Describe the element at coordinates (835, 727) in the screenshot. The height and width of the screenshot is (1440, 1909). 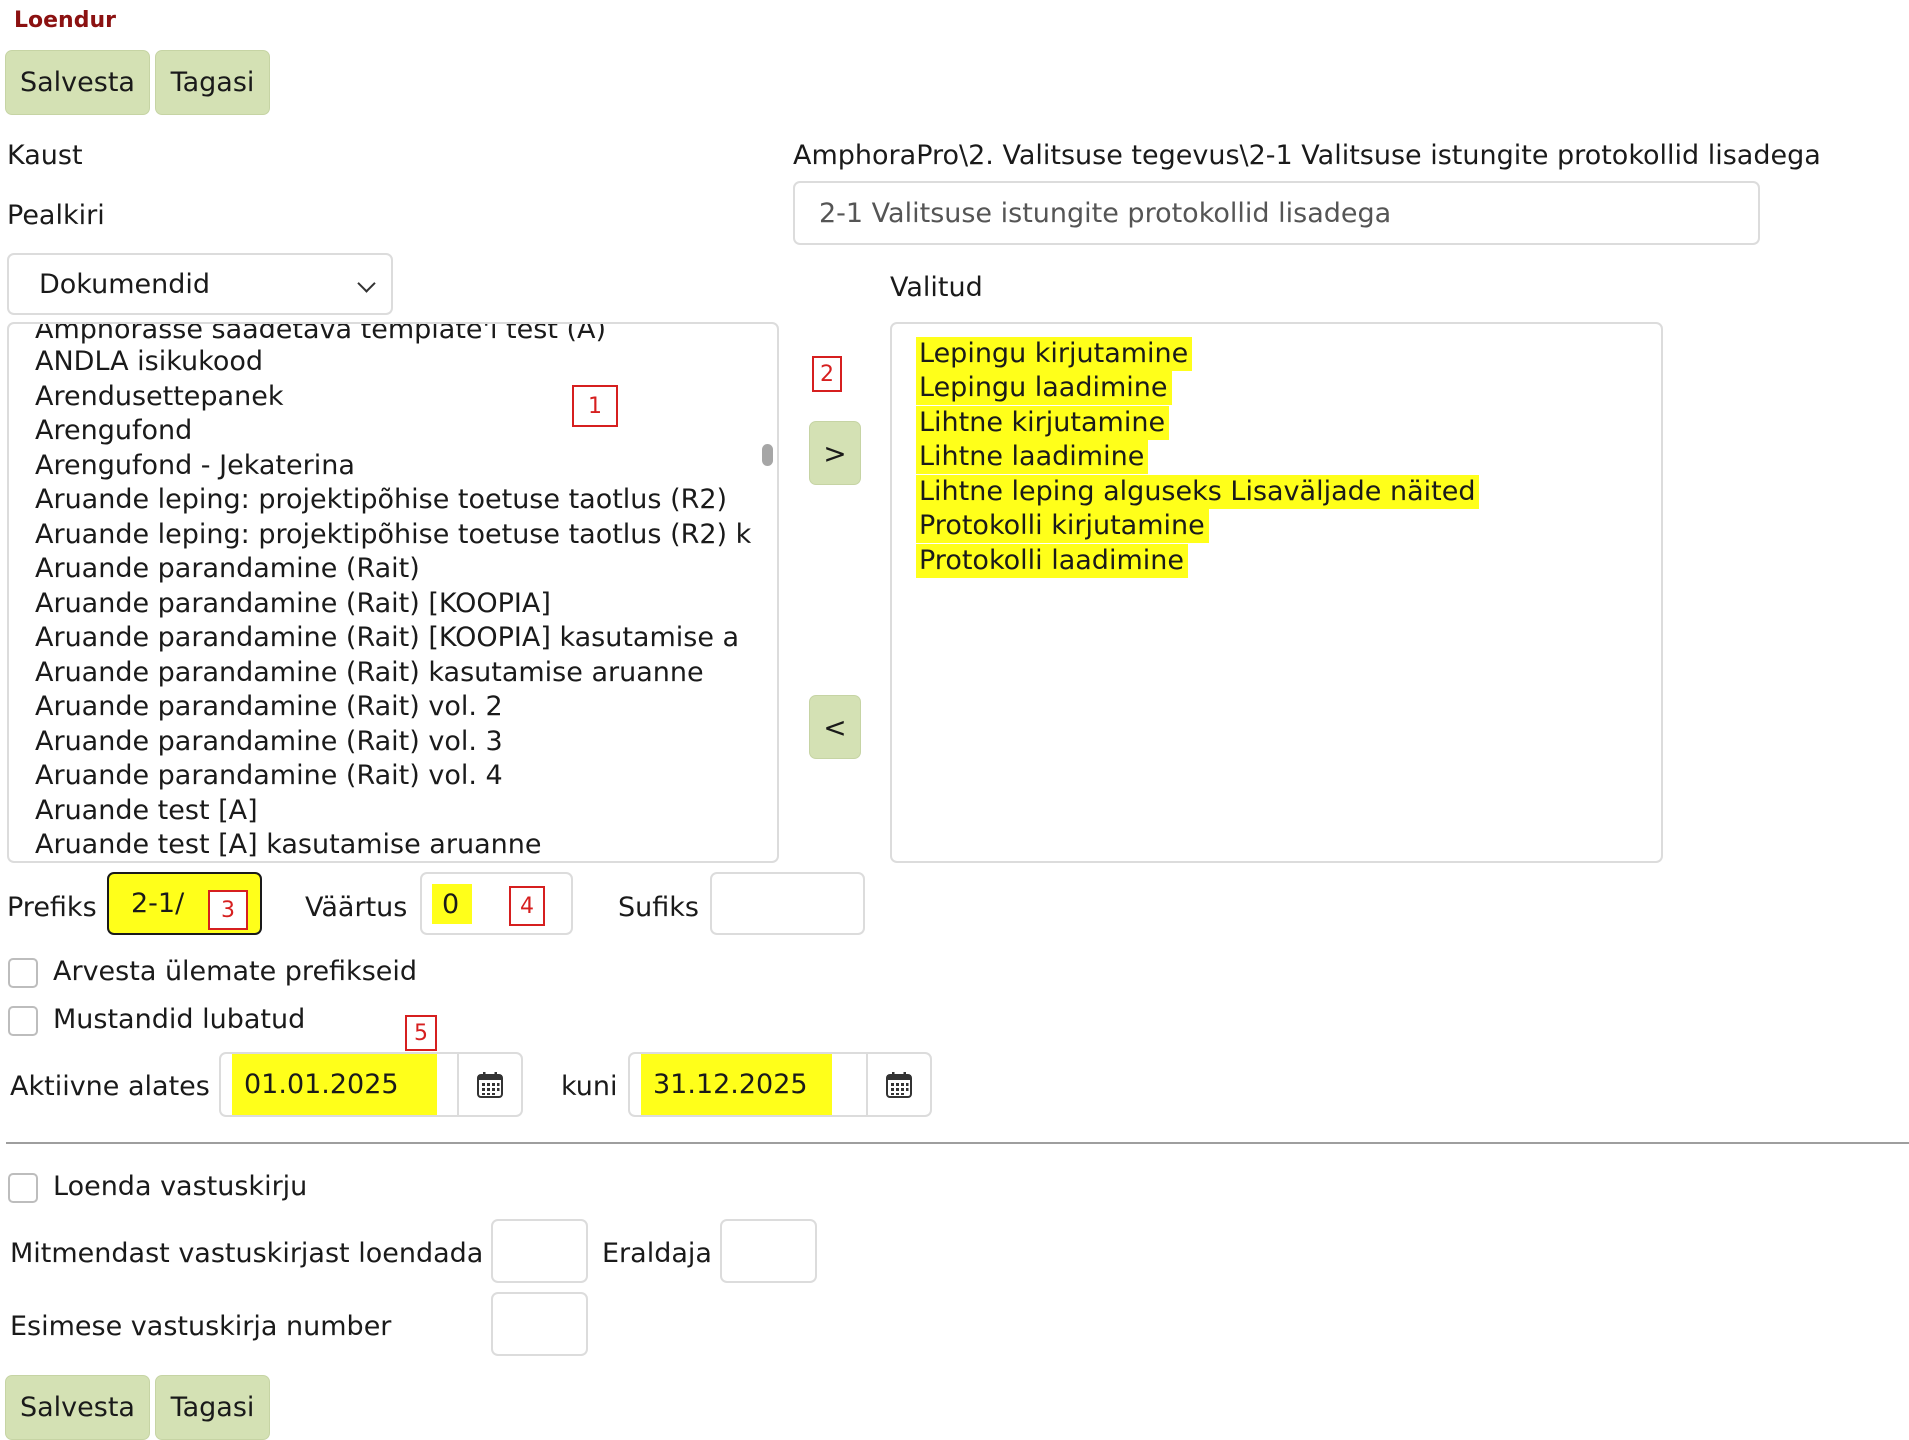
I see `remove-from-selected-button: <` at that location.